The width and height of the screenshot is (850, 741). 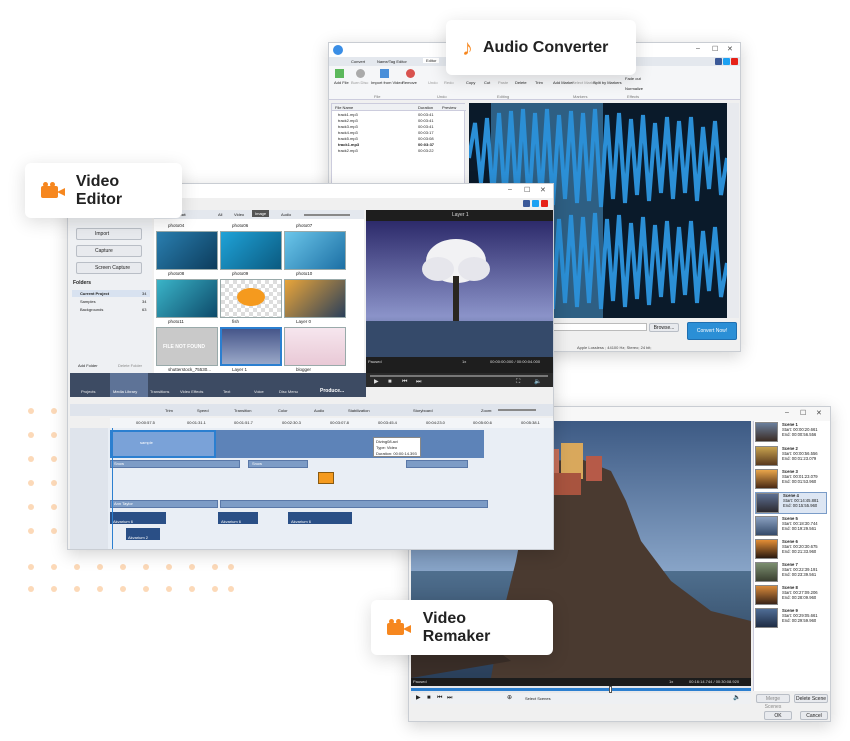 I want to click on normalize-button: Normalize, so click(x=634, y=88).